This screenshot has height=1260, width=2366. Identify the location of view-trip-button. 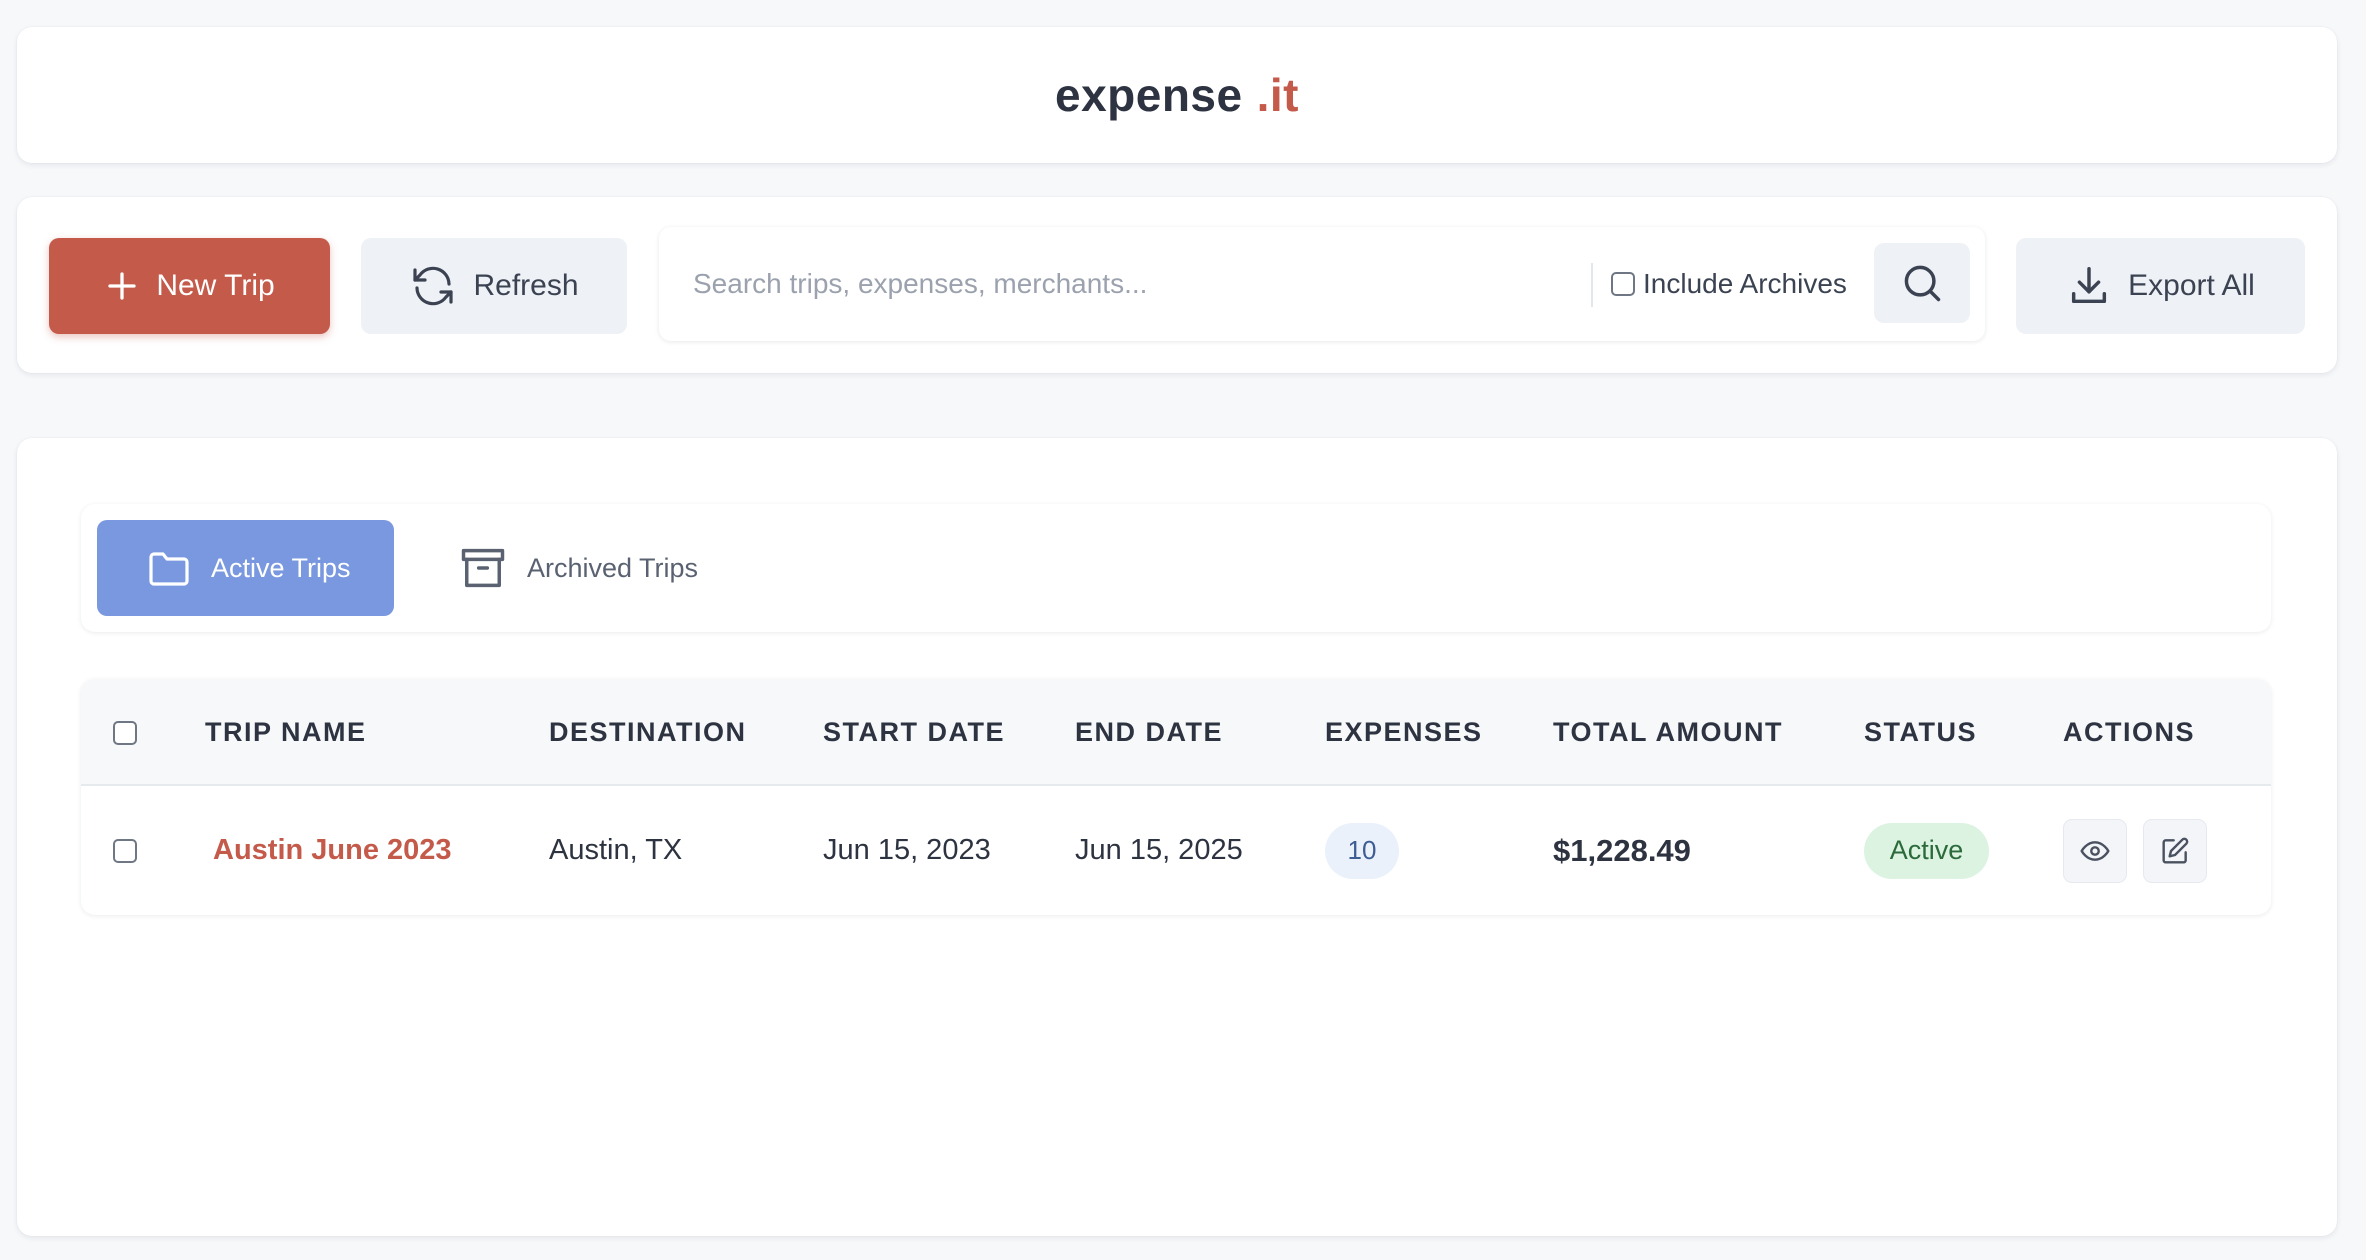
(2095, 850).